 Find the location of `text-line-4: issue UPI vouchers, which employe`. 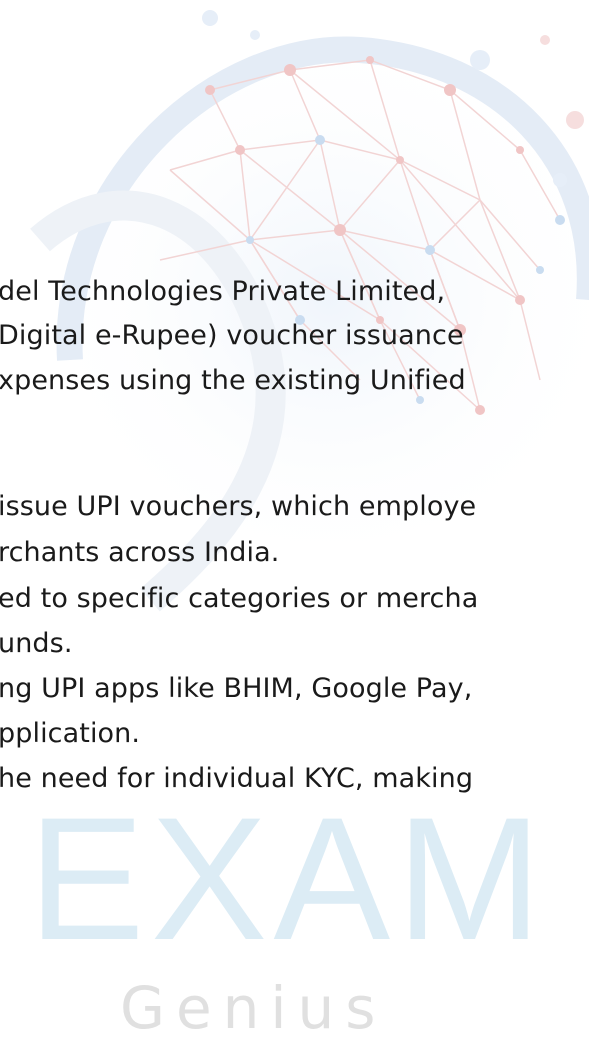

text-line-4: issue UPI vouchers, which employe is located at coordinates (238, 506).